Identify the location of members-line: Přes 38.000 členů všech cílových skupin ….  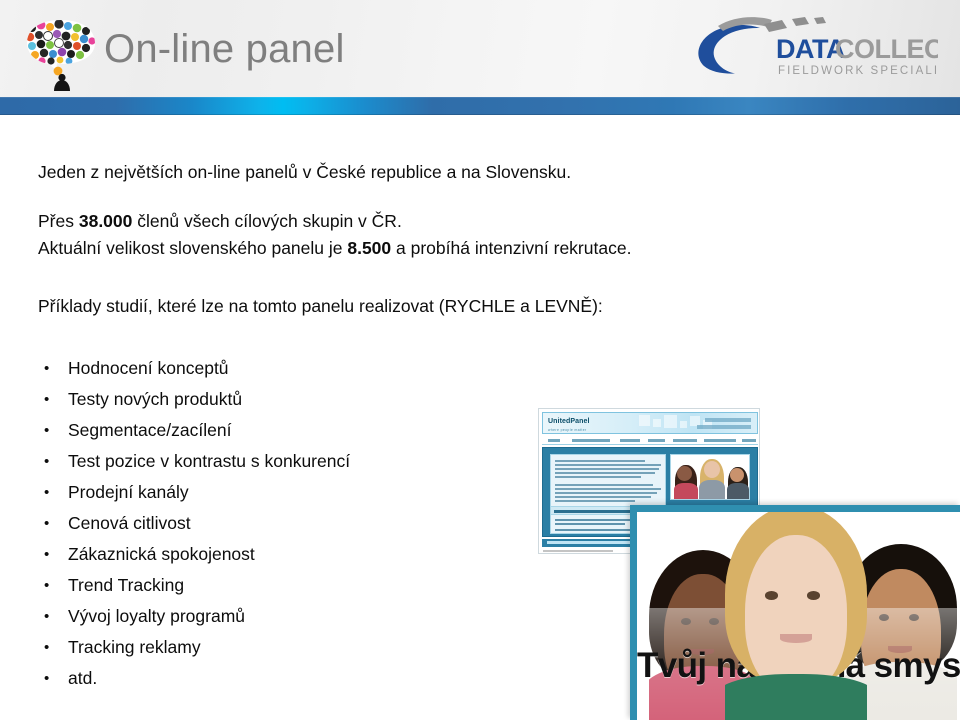
(220, 221).